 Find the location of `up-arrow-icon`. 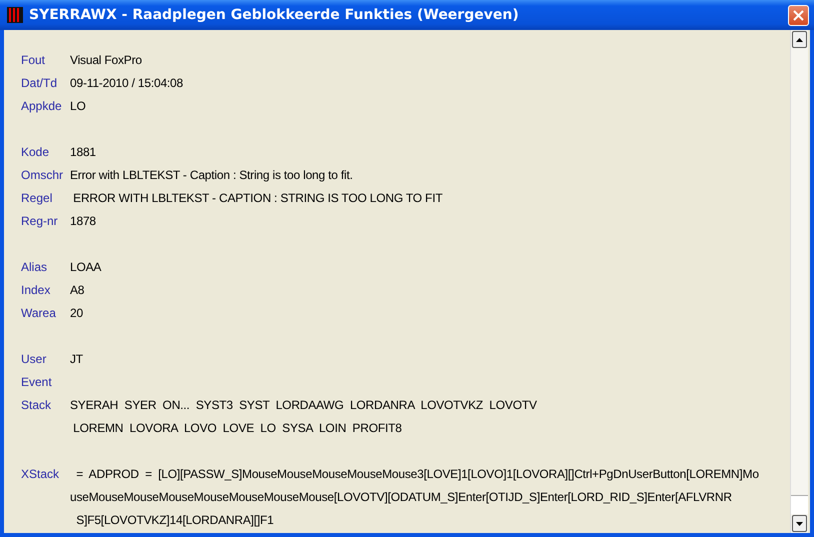

up-arrow-icon is located at coordinates (799, 40).